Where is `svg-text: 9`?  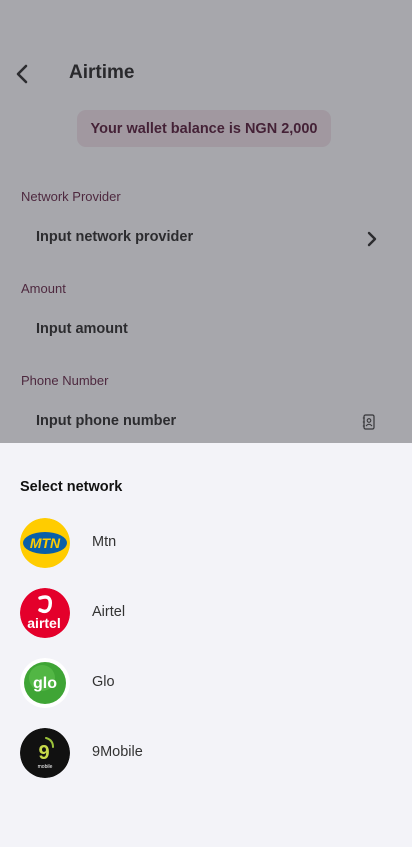
svg-text: 9 is located at coordinates (43, 753).